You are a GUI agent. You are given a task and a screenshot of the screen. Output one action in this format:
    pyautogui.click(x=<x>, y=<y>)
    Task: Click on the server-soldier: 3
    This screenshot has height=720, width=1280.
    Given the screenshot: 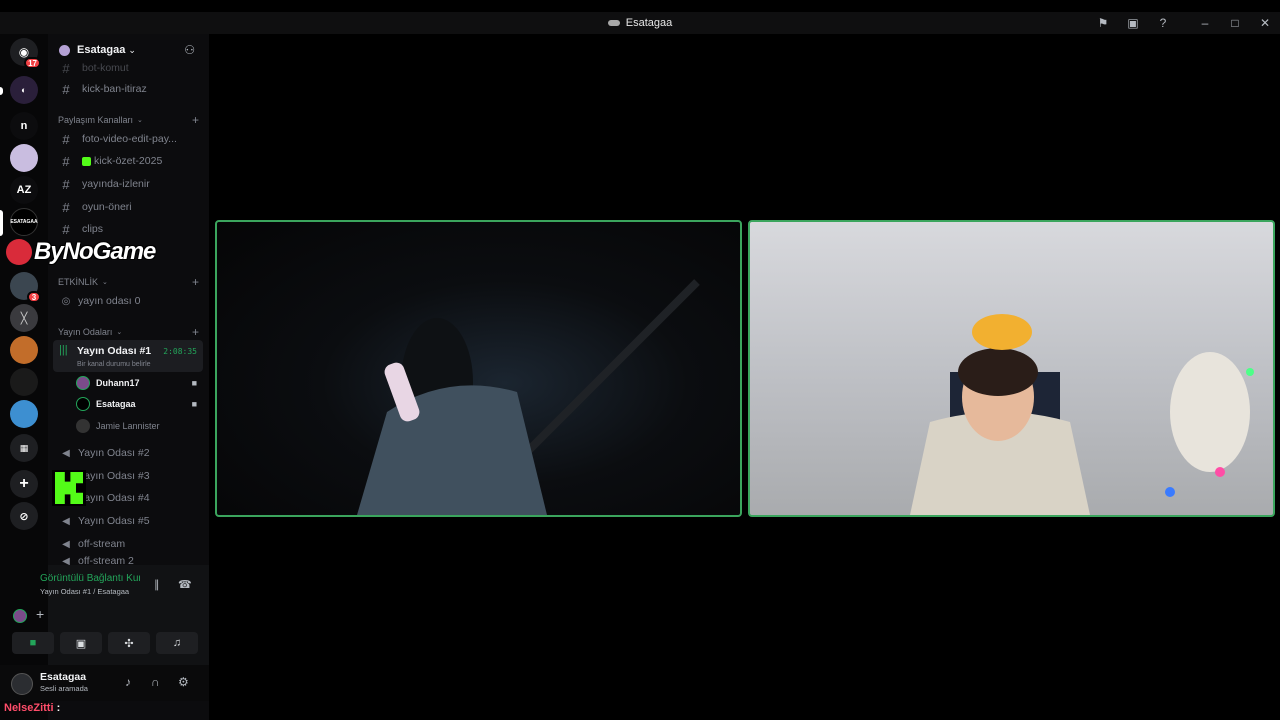 What is the action you would take?
    pyautogui.click(x=25, y=287)
    